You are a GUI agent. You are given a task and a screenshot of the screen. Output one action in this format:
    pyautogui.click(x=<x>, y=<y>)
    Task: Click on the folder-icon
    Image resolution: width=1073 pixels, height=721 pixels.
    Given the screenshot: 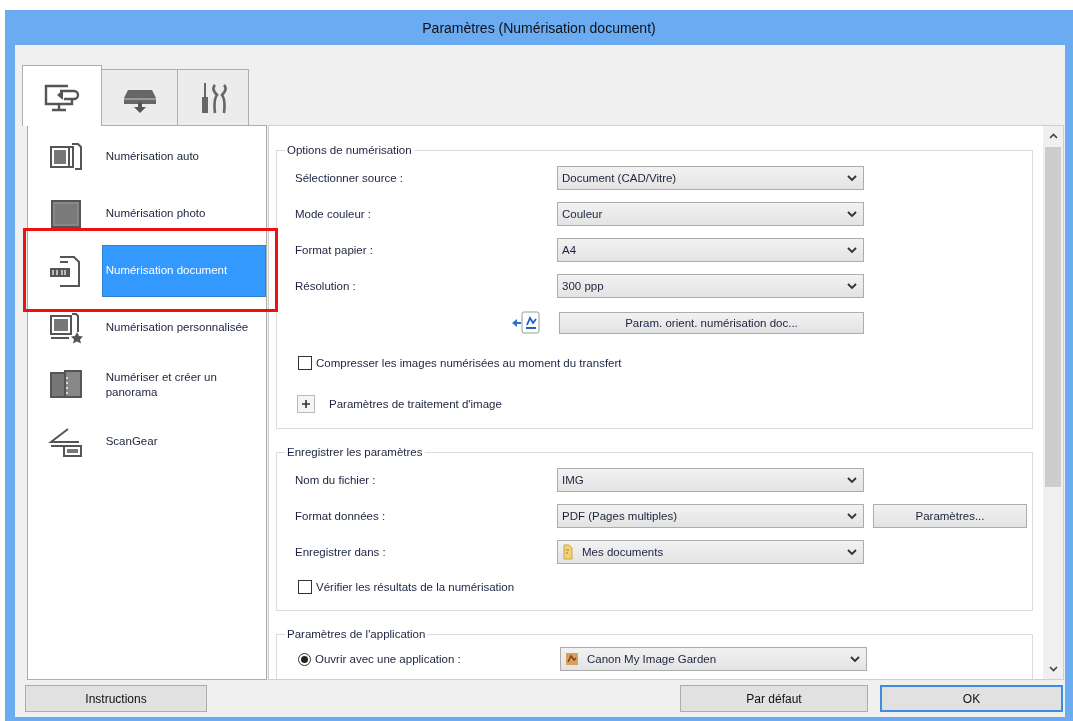 What is the action you would take?
    pyautogui.click(x=568, y=552)
    